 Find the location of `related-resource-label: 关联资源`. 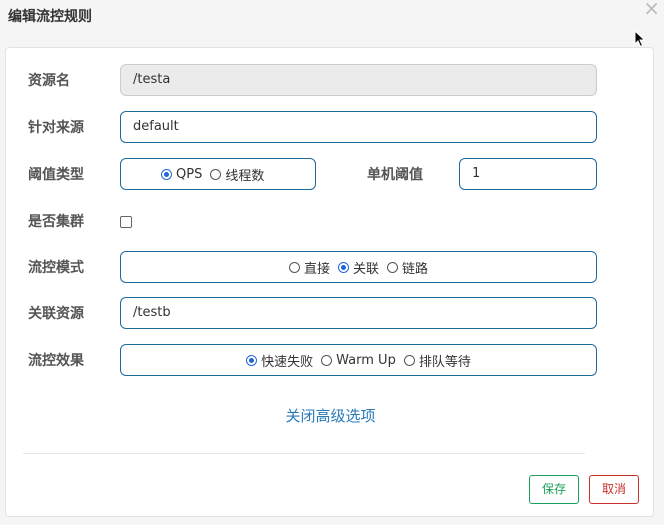

related-resource-label: 关联资源 is located at coordinates (56, 314).